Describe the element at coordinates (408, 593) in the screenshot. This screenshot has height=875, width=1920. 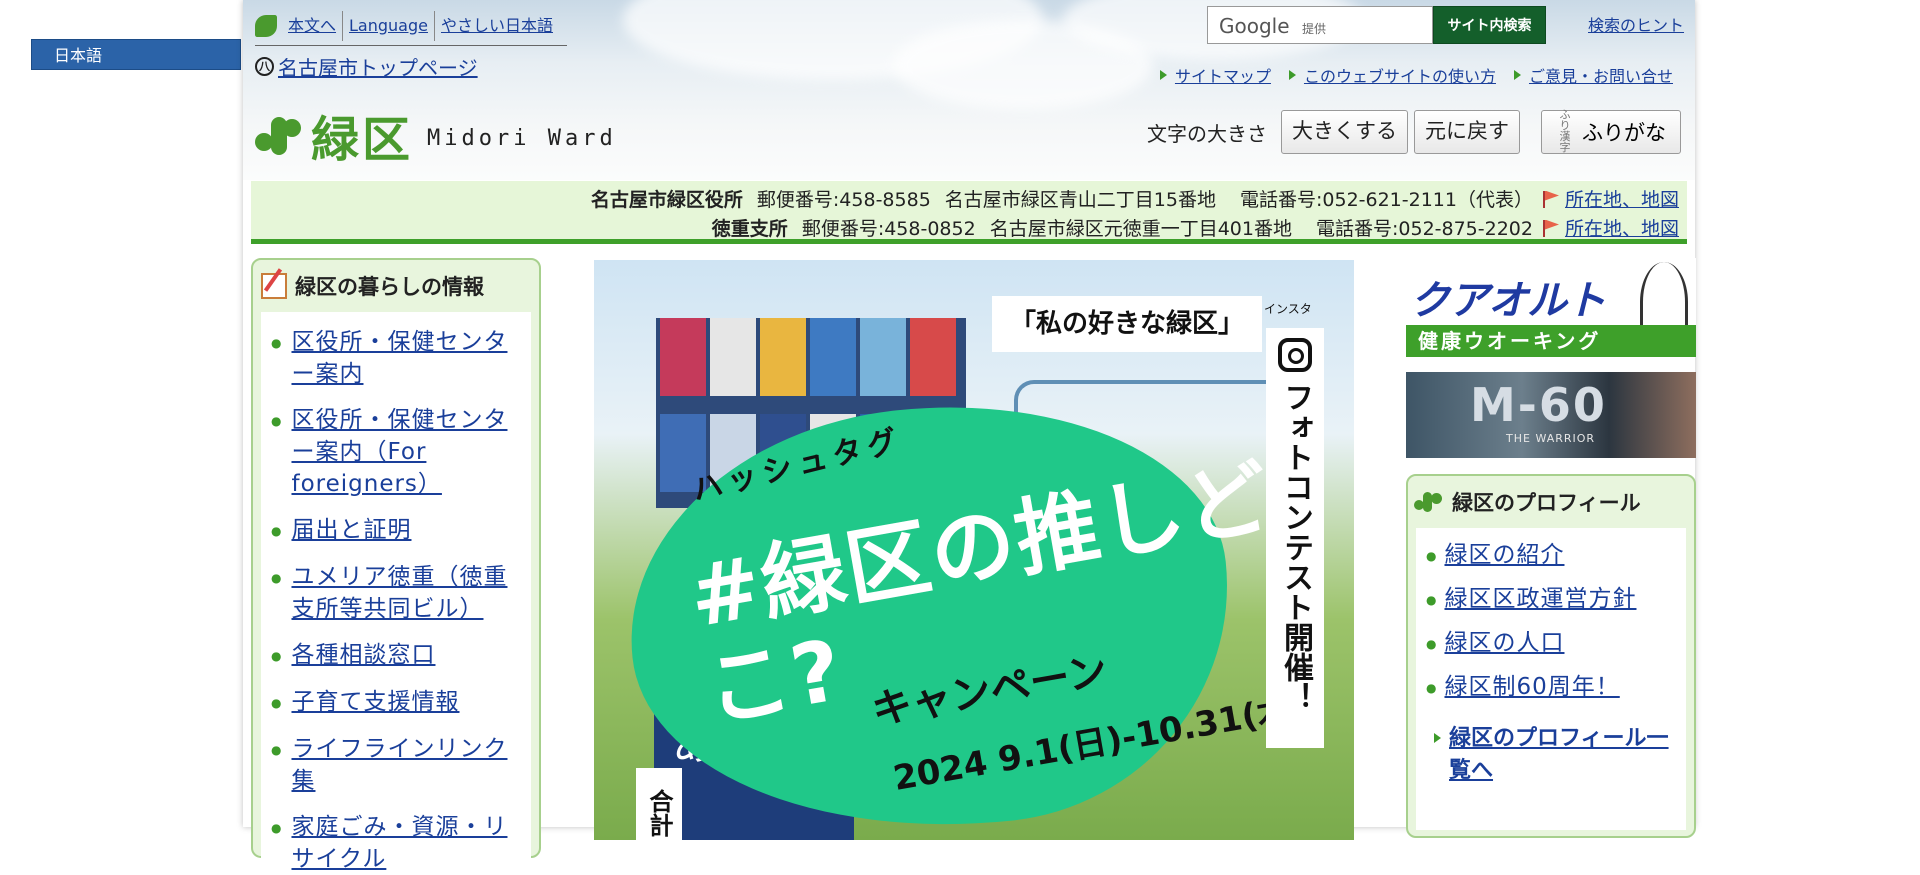
I see `sidebar-link-yumeria: ユメリア徳重（徳重支所等共同ビル）` at that location.